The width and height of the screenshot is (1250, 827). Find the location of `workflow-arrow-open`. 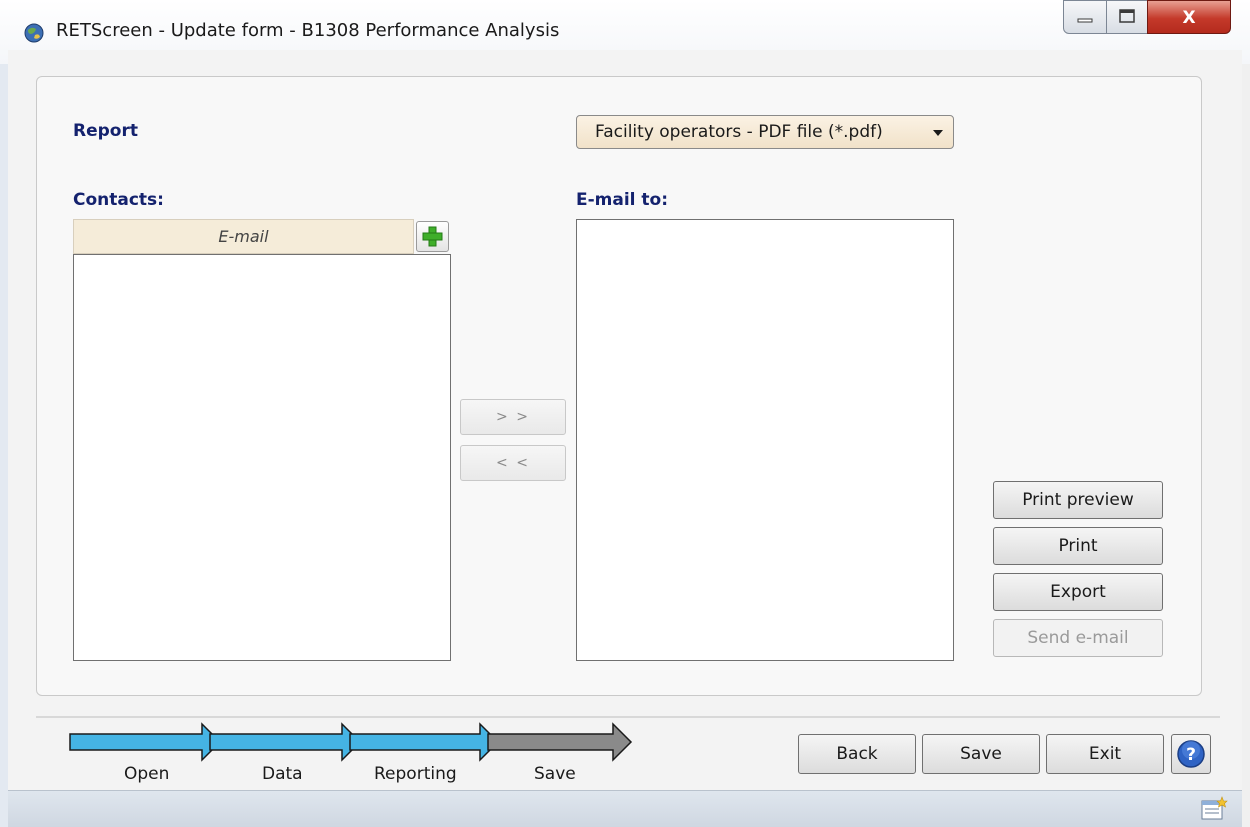

workflow-arrow-open is located at coordinates (145, 742).